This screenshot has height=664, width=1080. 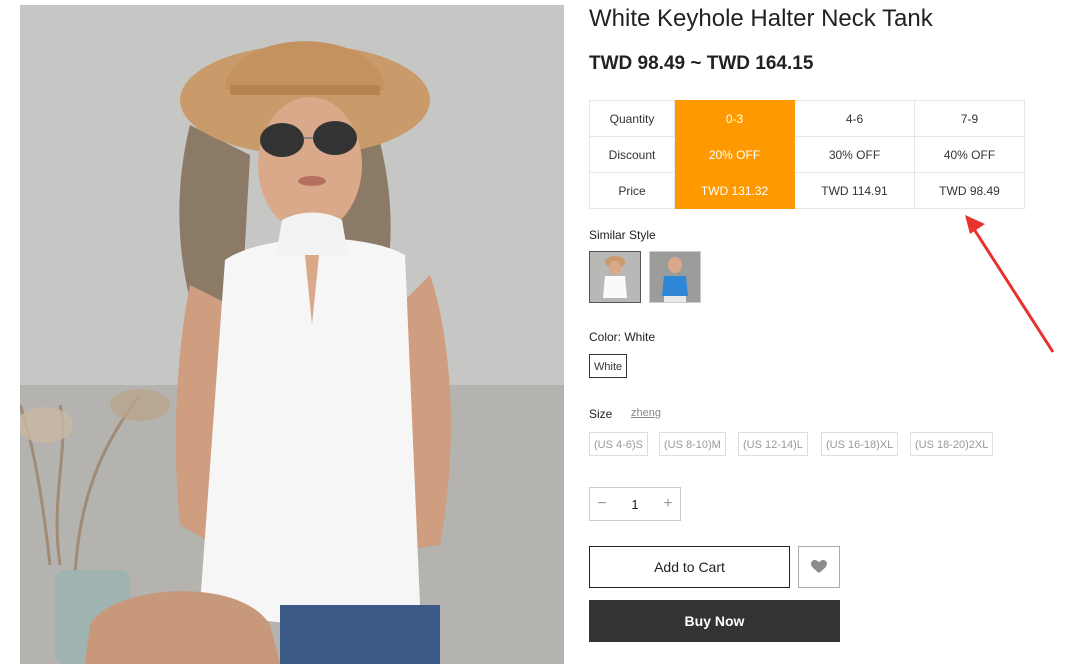 What do you see at coordinates (734, 190) in the screenshot?
I see `tier-cell: TWD 131.32` at bounding box center [734, 190].